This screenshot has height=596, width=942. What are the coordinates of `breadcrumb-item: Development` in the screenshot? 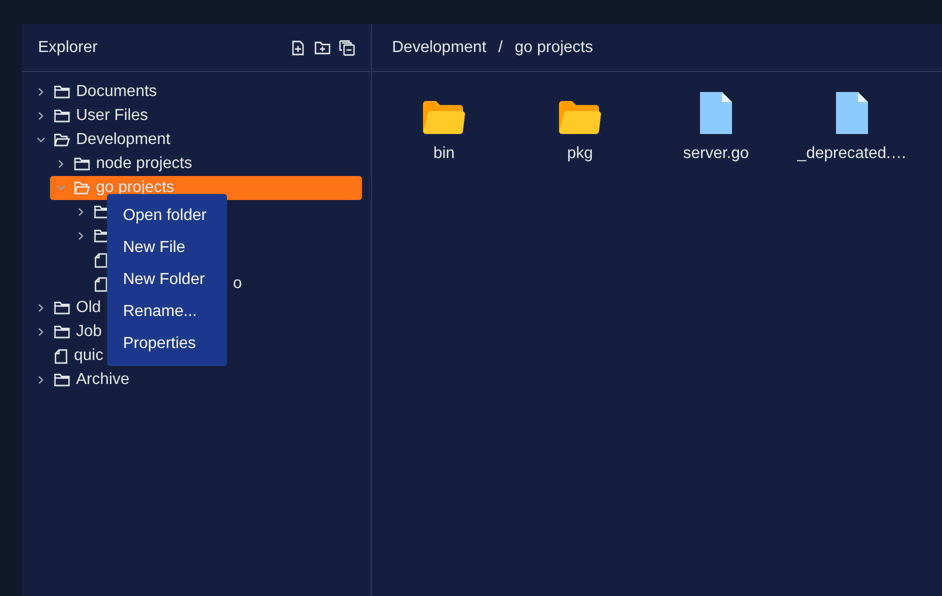 It's located at (439, 48).